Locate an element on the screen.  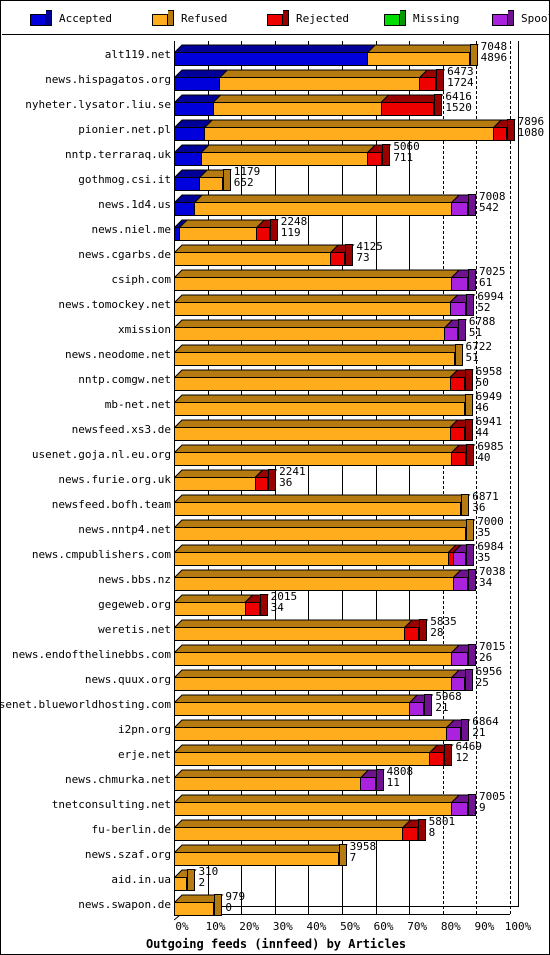
bar-row: gegeweb.org 2015 34 is located at coordinates (275, 603).